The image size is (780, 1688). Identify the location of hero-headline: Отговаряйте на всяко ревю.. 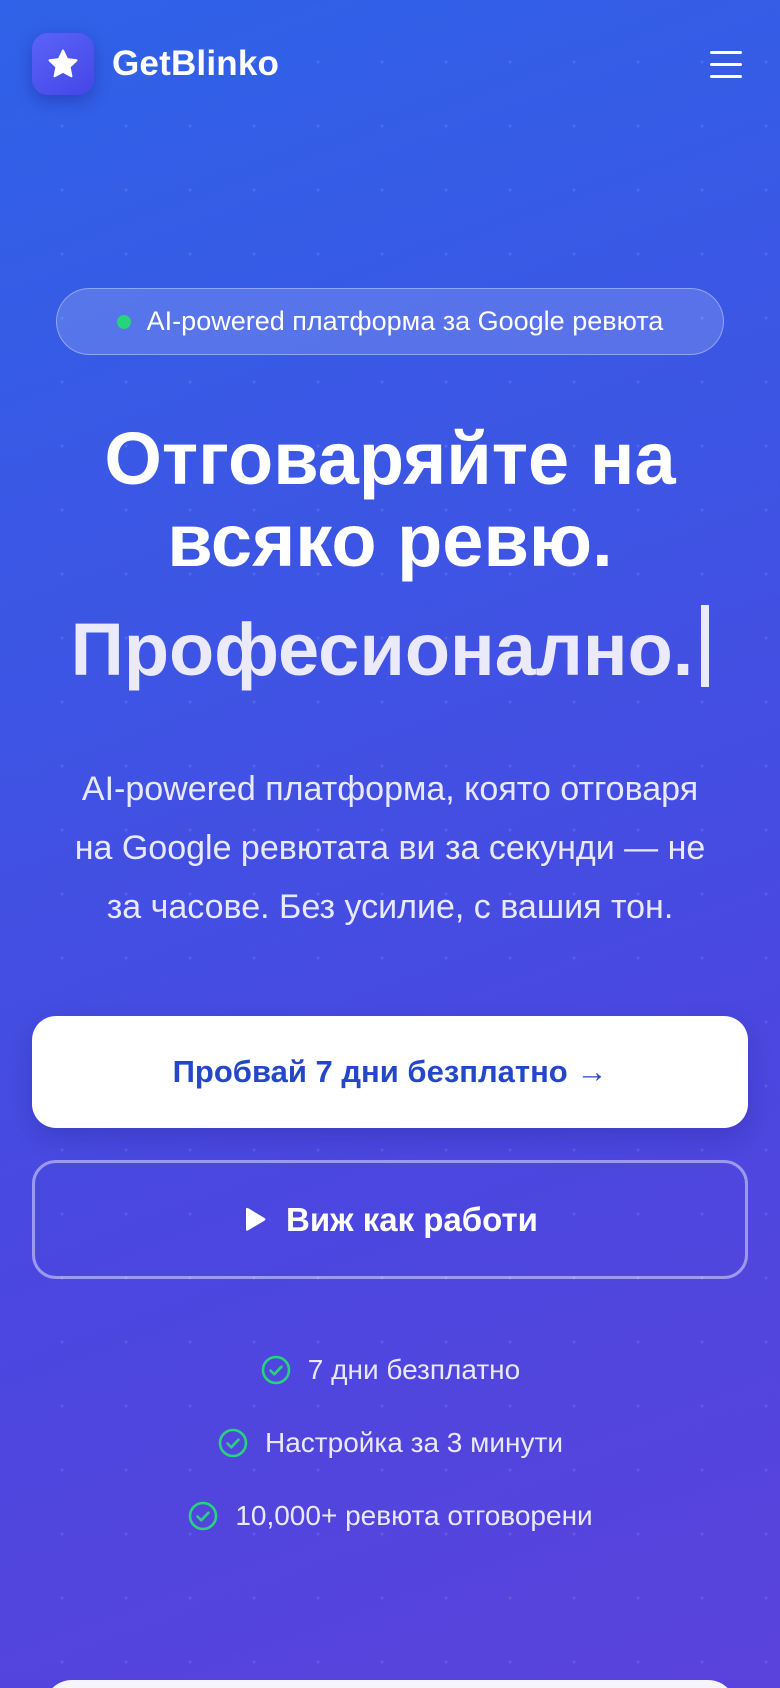
(390, 500).